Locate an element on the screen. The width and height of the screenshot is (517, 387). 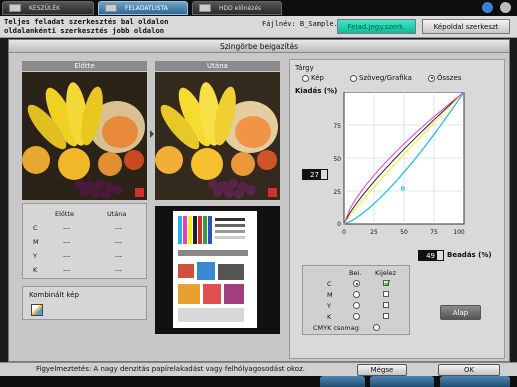
row-channel: K is located at coordinates (35, 270).